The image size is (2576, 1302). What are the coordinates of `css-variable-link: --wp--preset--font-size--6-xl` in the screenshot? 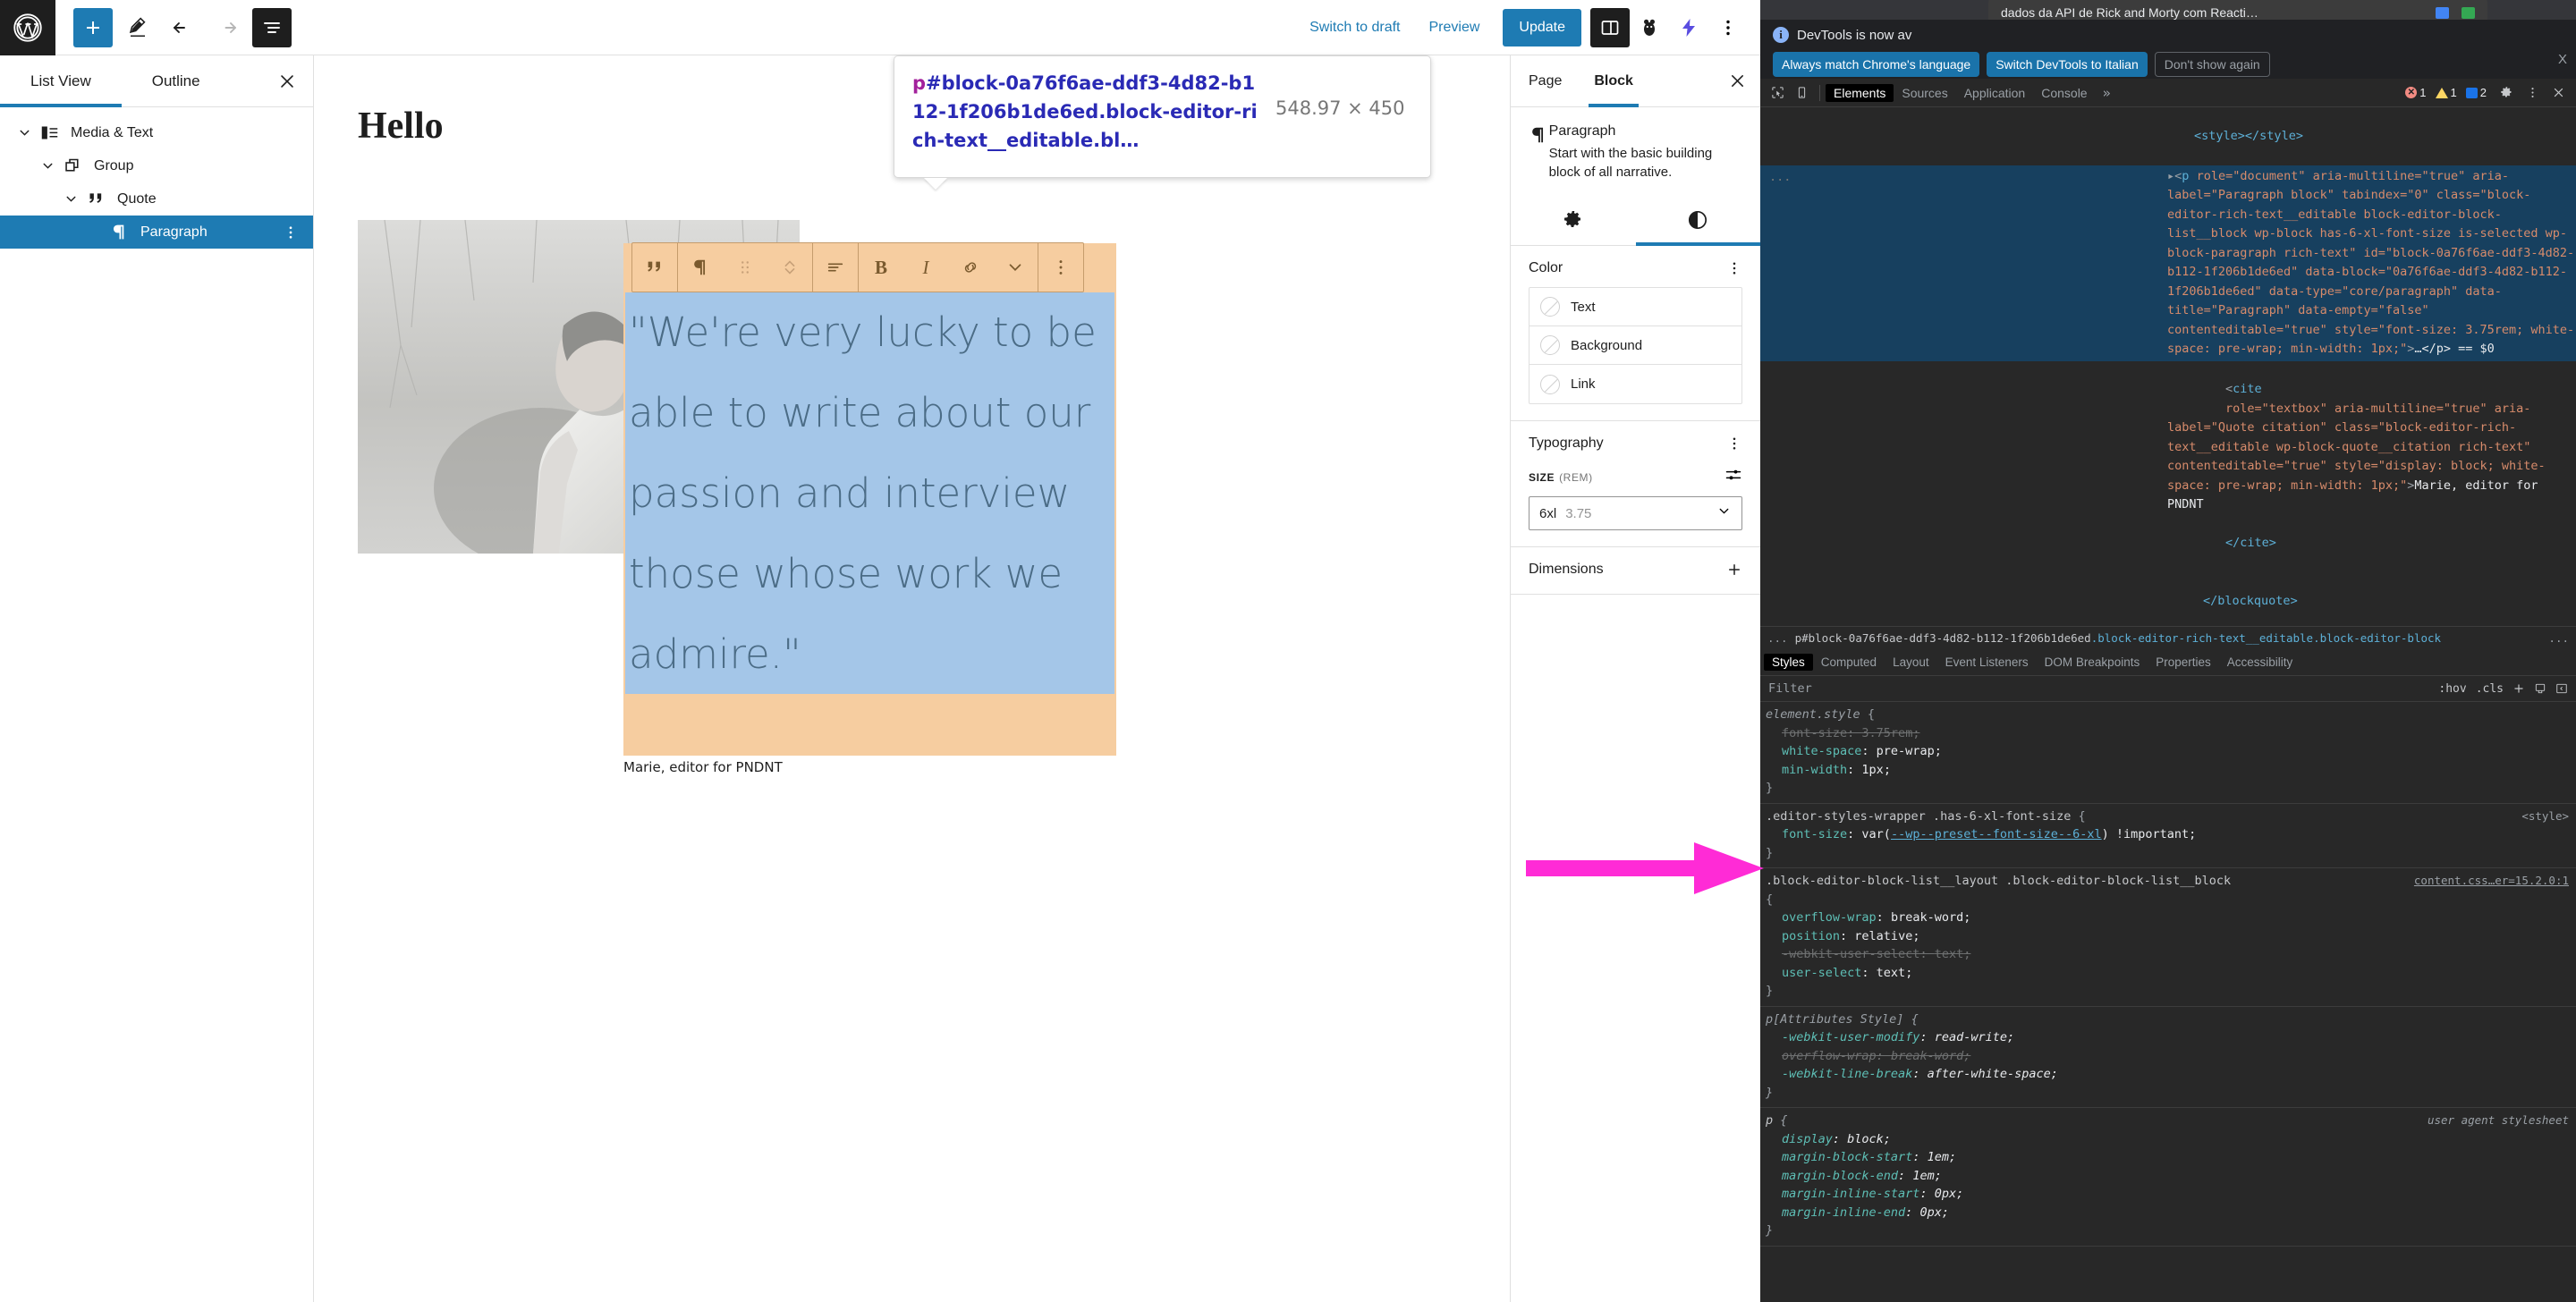 It's located at (1996, 834).